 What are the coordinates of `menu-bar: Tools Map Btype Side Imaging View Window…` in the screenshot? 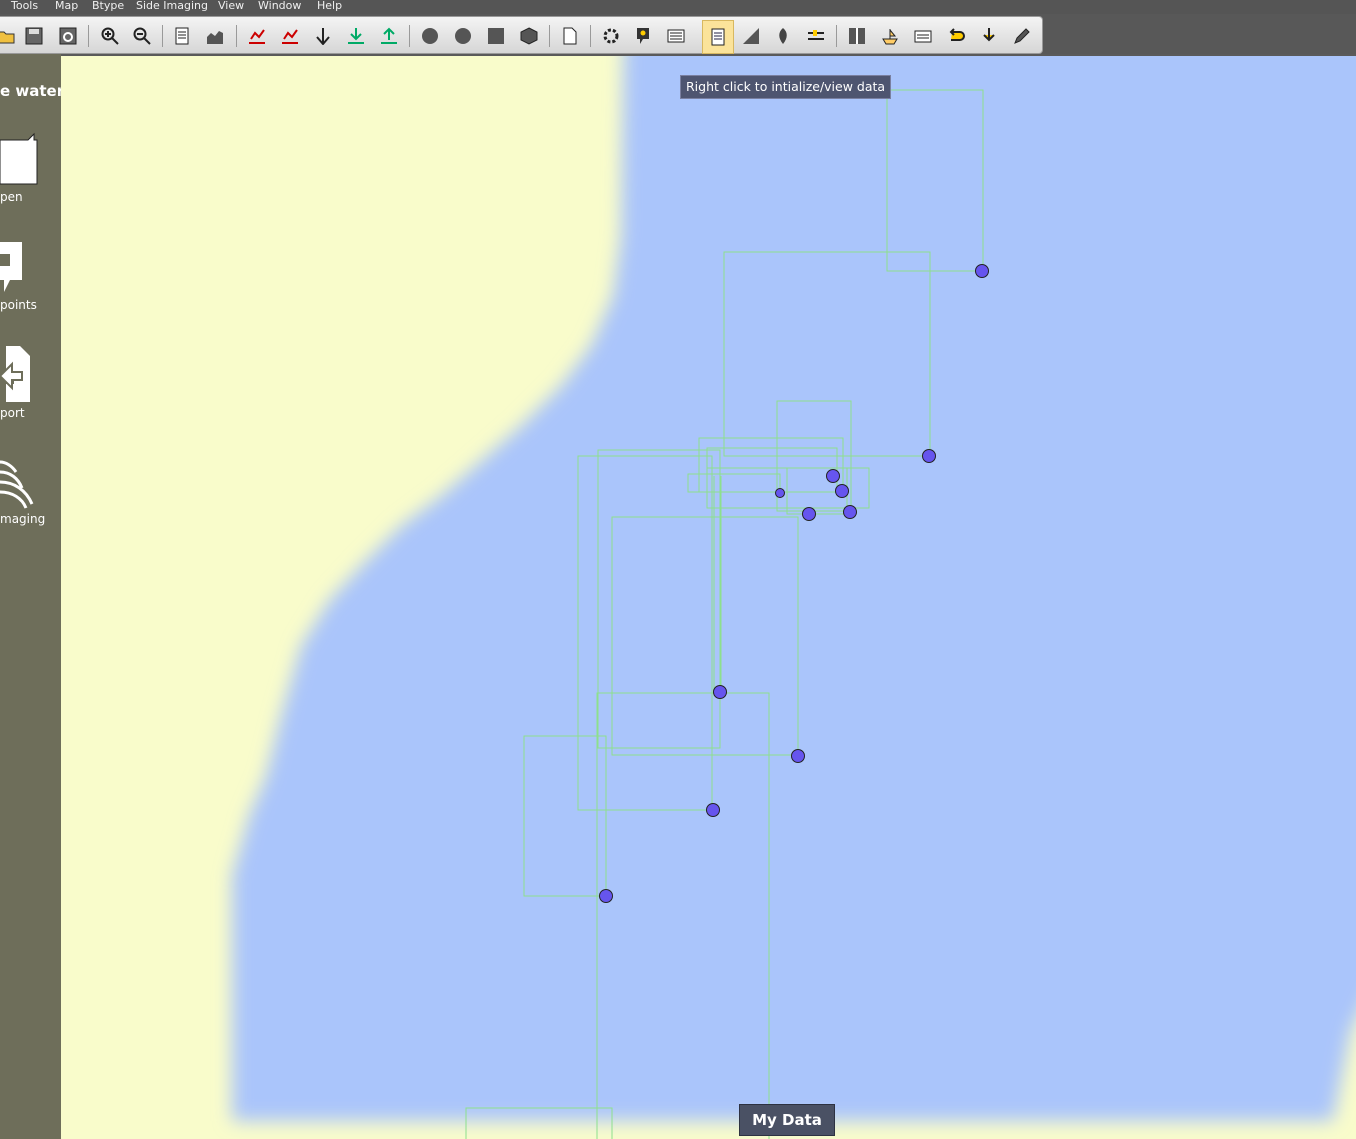 It's located at (678, 7).